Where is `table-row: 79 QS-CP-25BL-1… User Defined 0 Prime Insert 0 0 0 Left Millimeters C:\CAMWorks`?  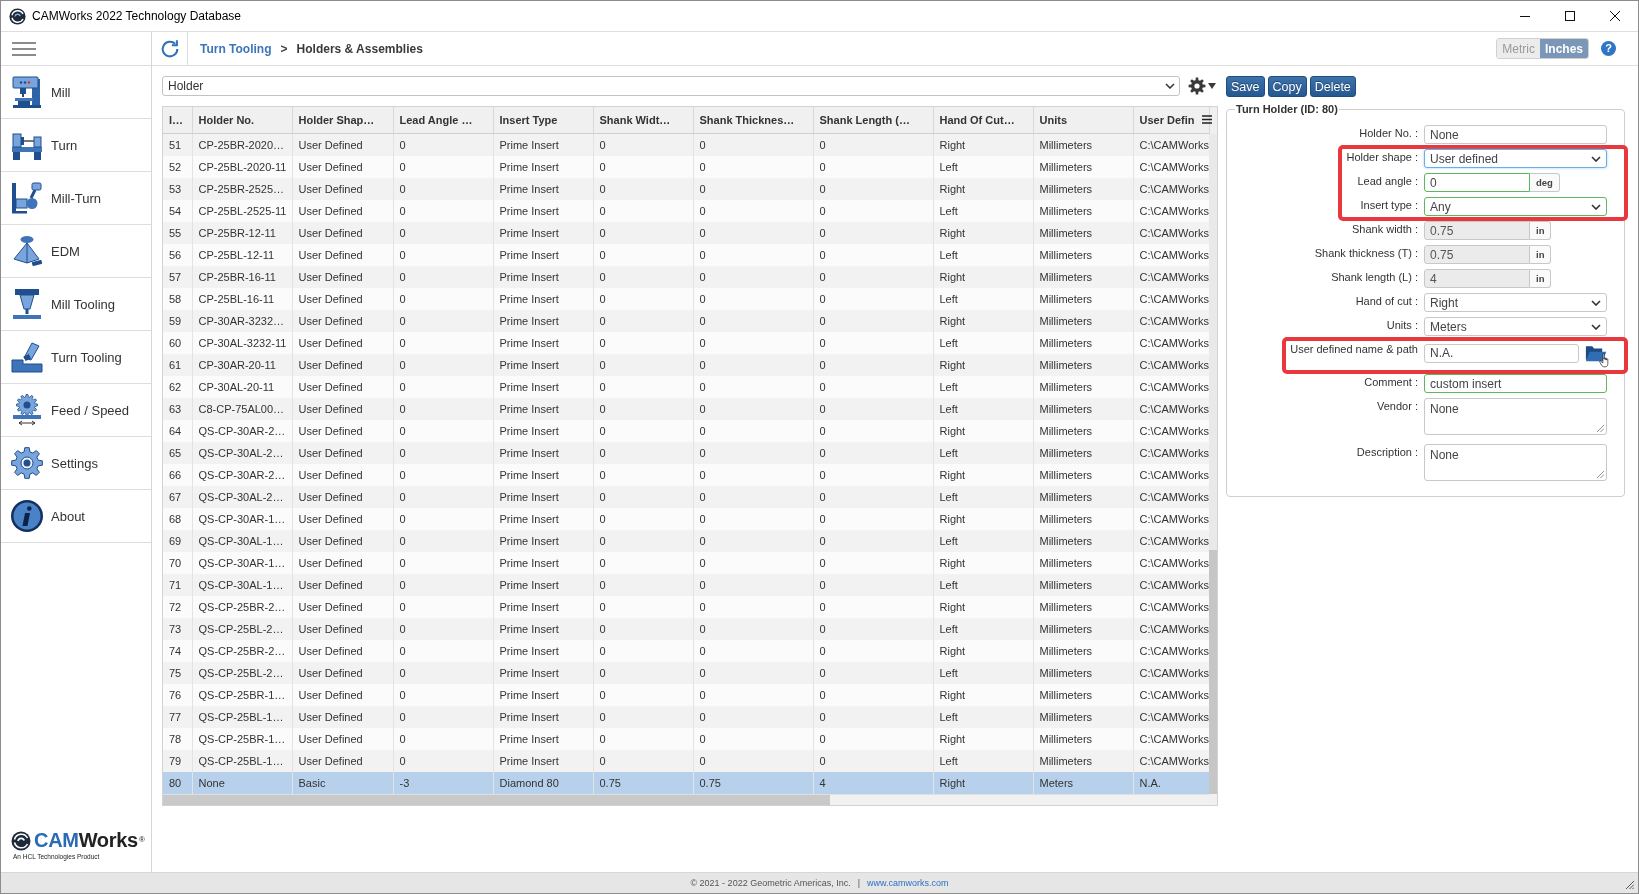 table-row: 79 QS-CP-25BL-1… User Defined 0 Prime Insert 0 0 0 Left Millimeters C:\CAMWorks is located at coordinates (686, 761).